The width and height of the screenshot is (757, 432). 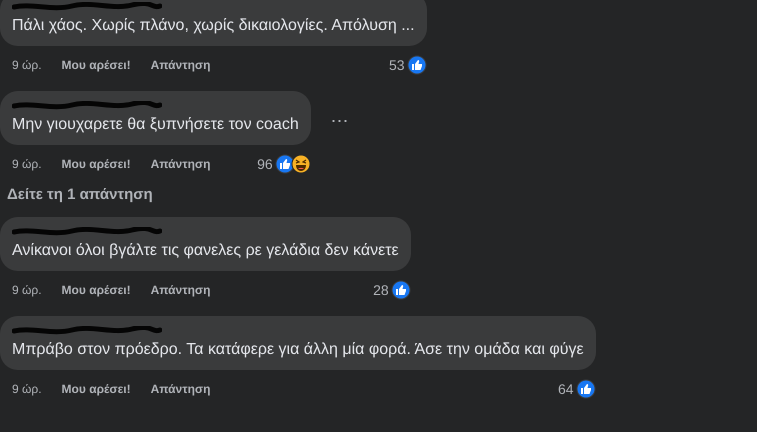 What do you see at coordinates (155, 125) in the screenshot?
I see `comment-text: Μην γιουχαρετε θα ξυπνήσετε τον coach` at bounding box center [155, 125].